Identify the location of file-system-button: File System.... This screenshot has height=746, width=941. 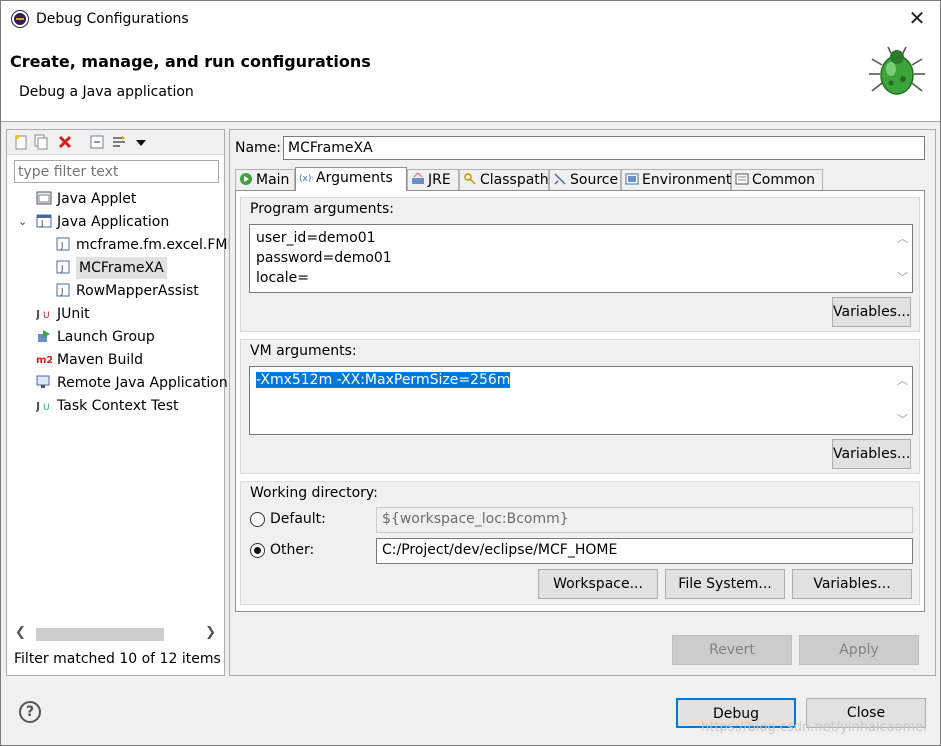
(725, 584).